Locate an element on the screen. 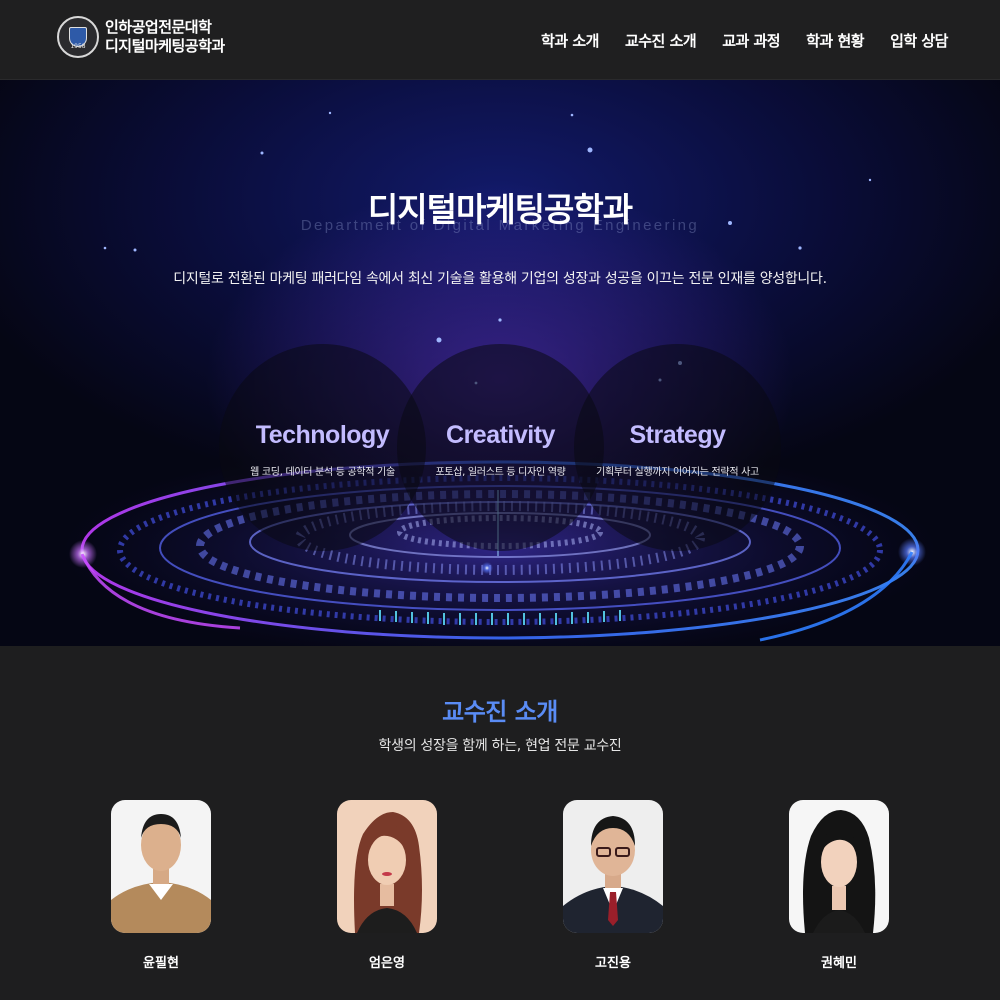 The height and width of the screenshot is (1000, 1000). faculty-card: 윤필현 is located at coordinates (161, 885).